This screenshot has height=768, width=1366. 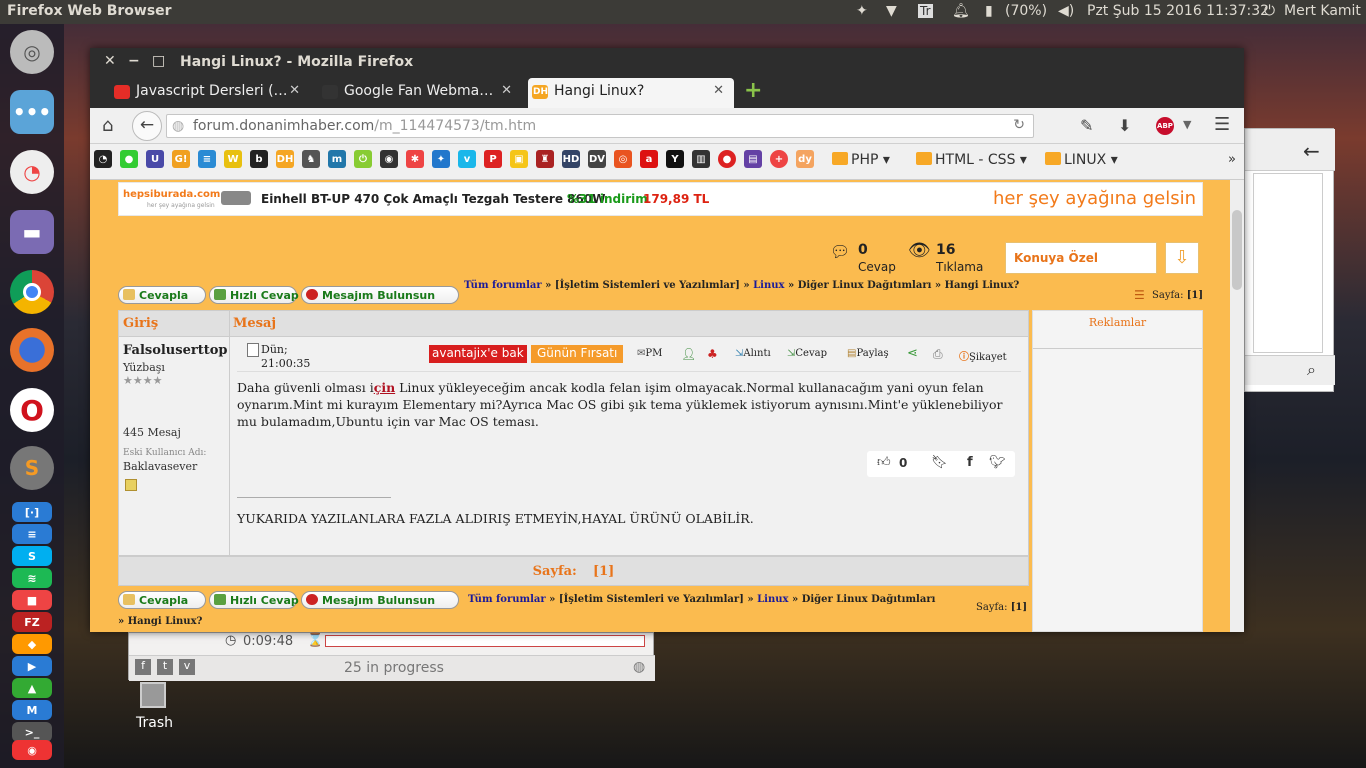 What do you see at coordinates (753, 353) in the screenshot?
I see `quote-action: ⇲Alıntı` at bounding box center [753, 353].